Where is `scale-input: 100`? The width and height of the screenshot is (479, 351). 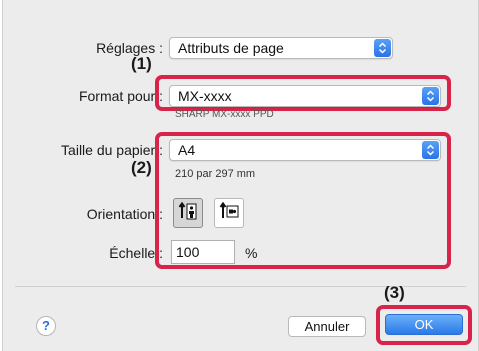 scale-input: 100 is located at coordinates (203, 252).